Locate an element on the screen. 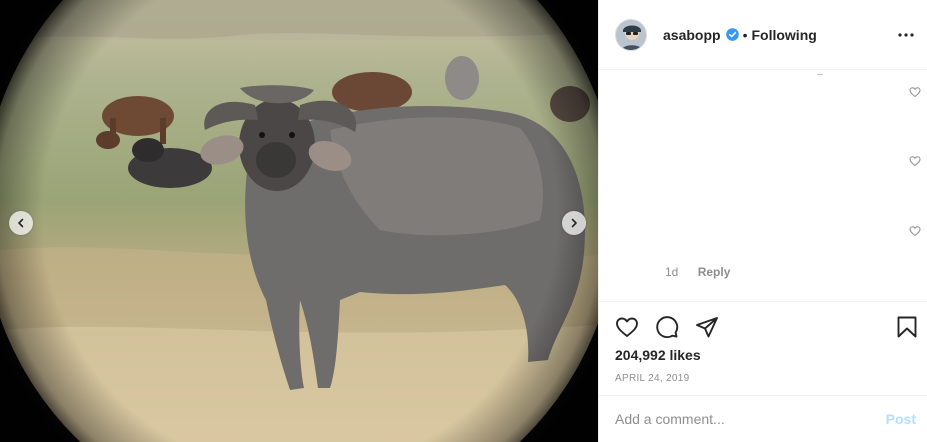 Image resolution: width=927 pixels, height=442 pixels. comment-meta: 1d Reply is located at coordinates (697, 272).